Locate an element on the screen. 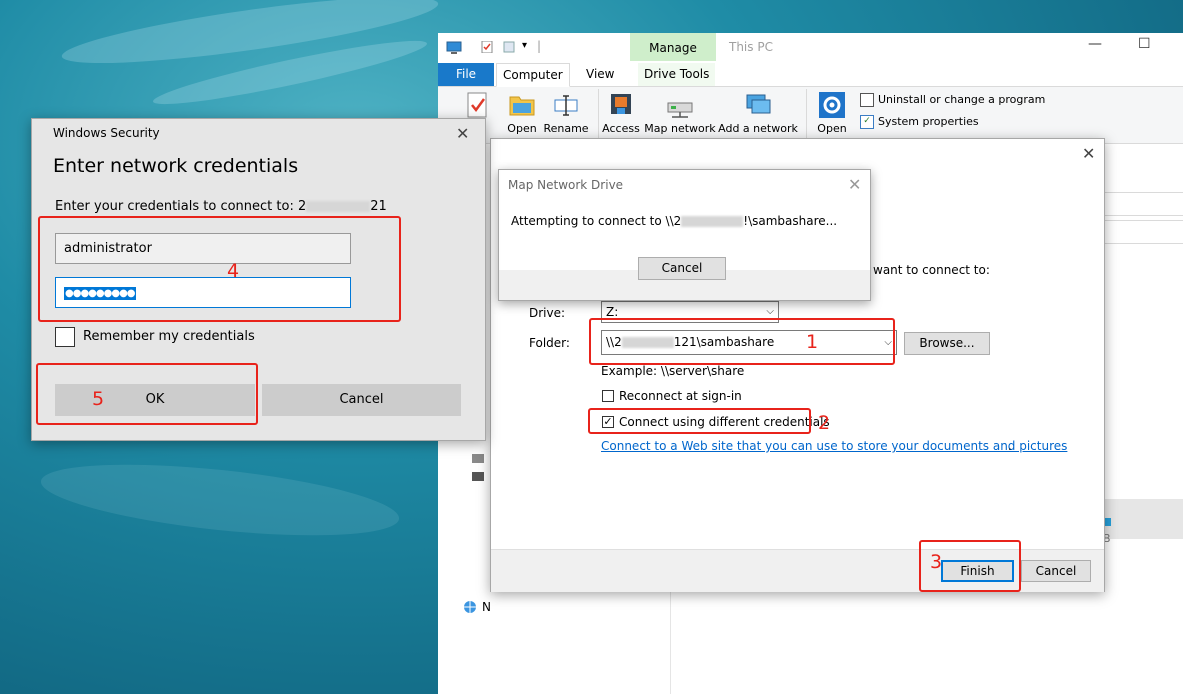  open-label: Open is located at coordinates (522, 128).